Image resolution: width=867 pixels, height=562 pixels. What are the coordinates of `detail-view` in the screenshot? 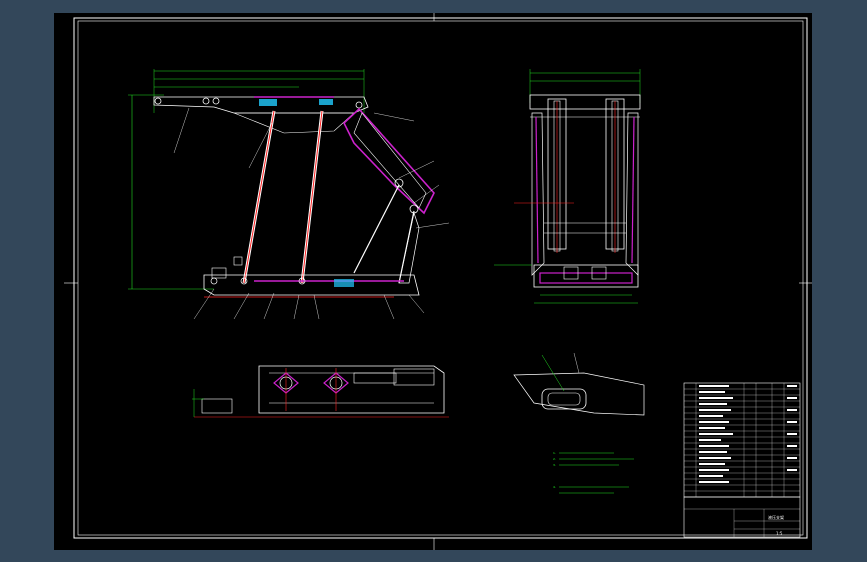 It's located at (579, 384).